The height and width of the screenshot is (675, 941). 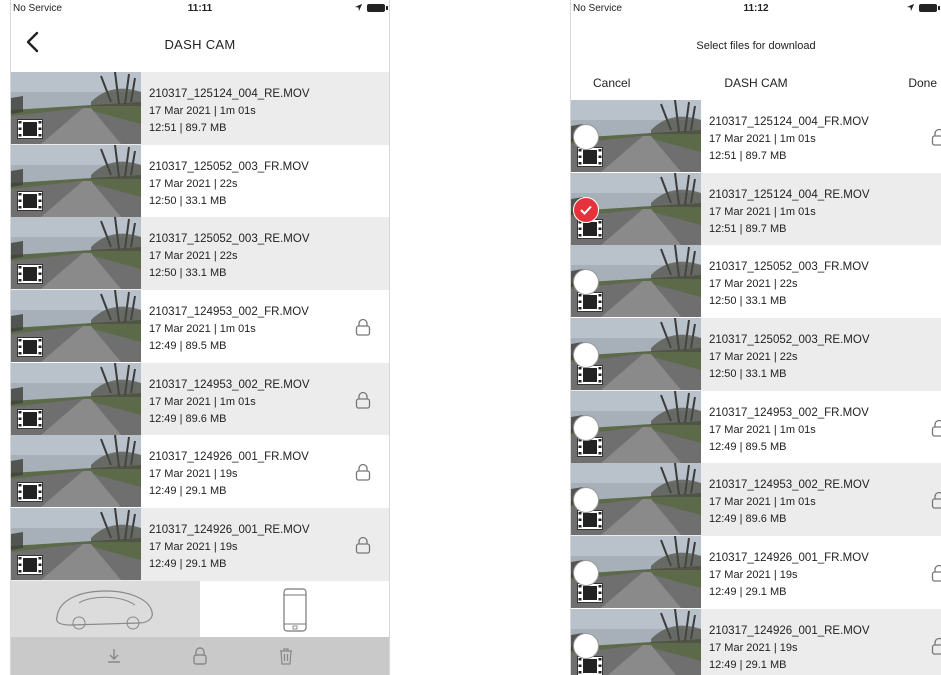 I want to click on location-arrow-icon, so click(x=910, y=7).